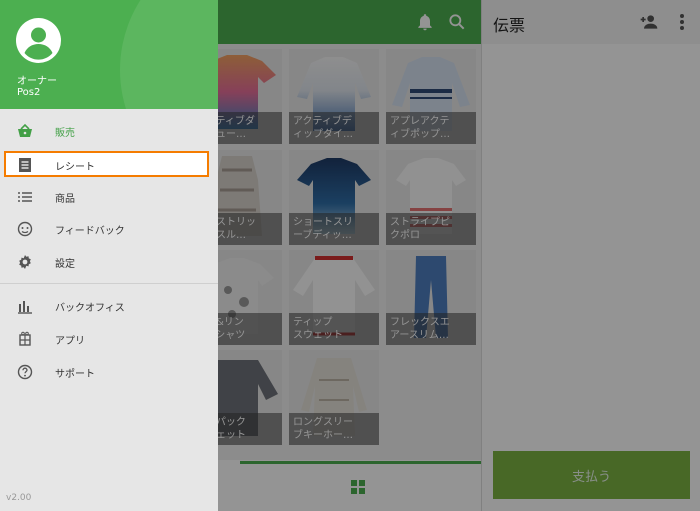 The image size is (700, 511). What do you see at coordinates (25, 165) in the screenshot?
I see `receipt-icon` at bounding box center [25, 165].